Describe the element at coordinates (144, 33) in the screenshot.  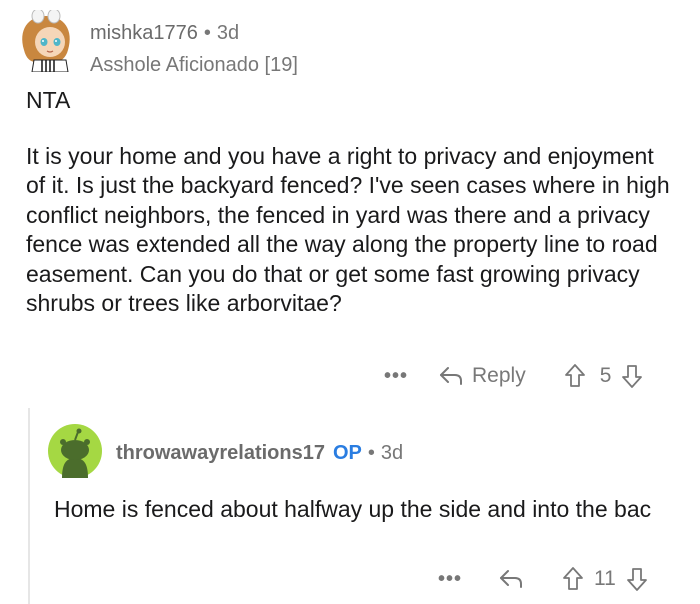
I see `username: mishka1776` at that location.